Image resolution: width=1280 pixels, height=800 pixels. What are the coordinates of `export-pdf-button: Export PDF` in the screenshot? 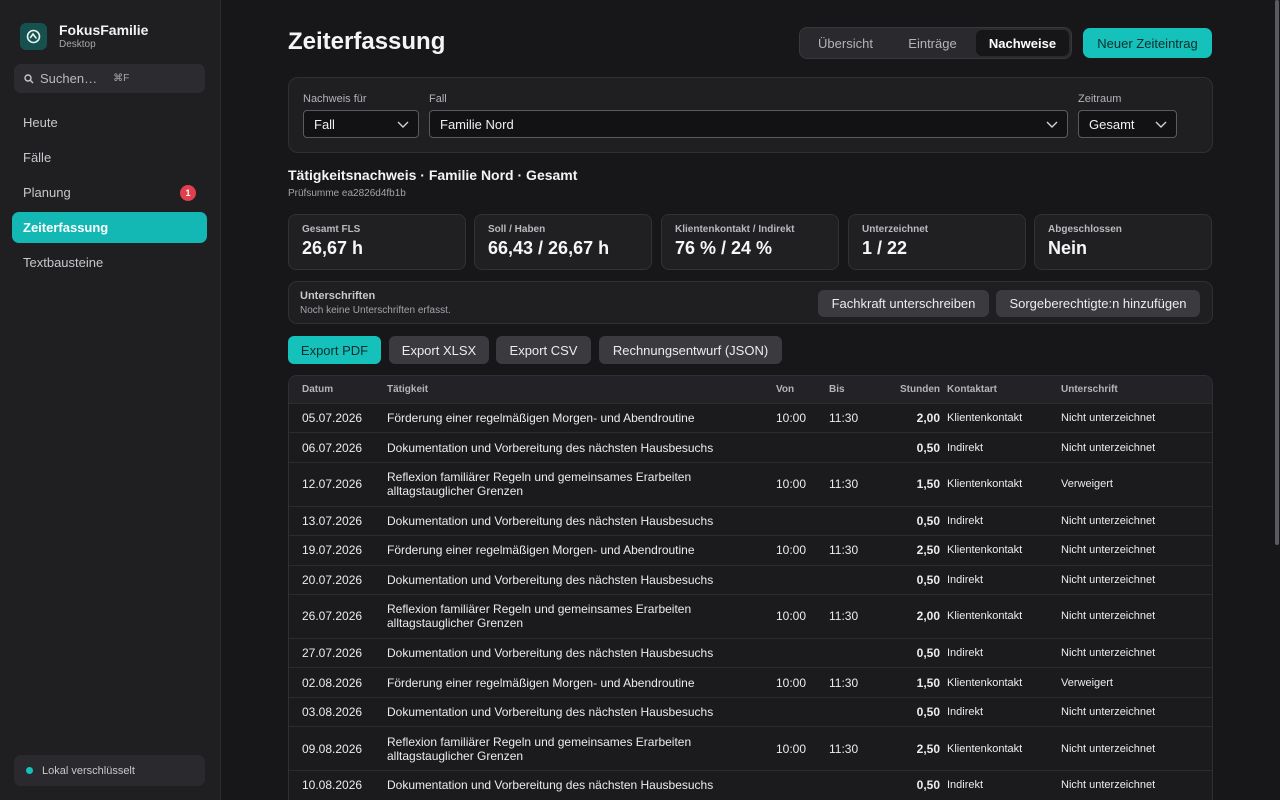 It's located at (334, 350).